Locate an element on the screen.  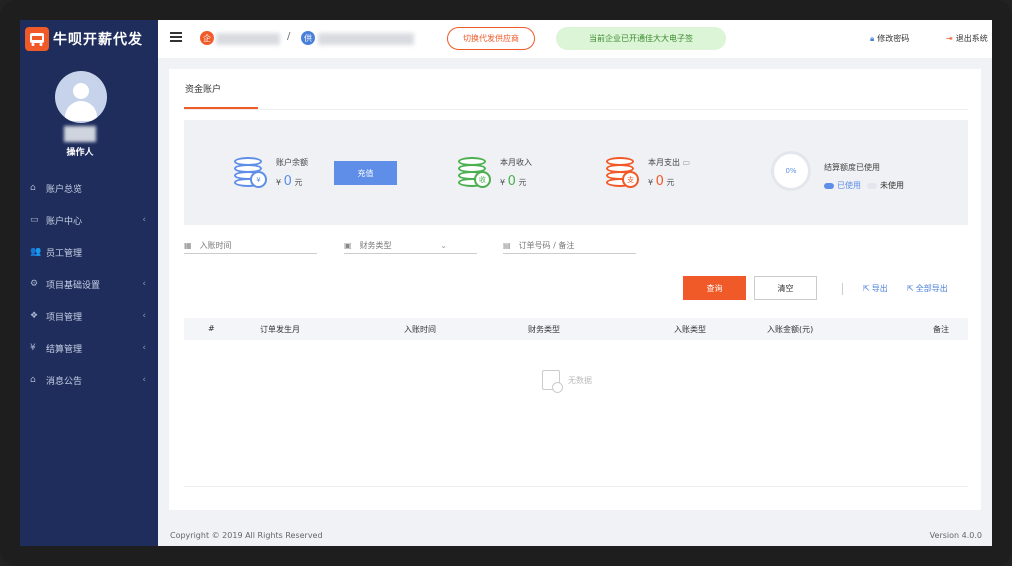
type-filter-placeholder: 财务类型 is located at coordinates (375, 245).